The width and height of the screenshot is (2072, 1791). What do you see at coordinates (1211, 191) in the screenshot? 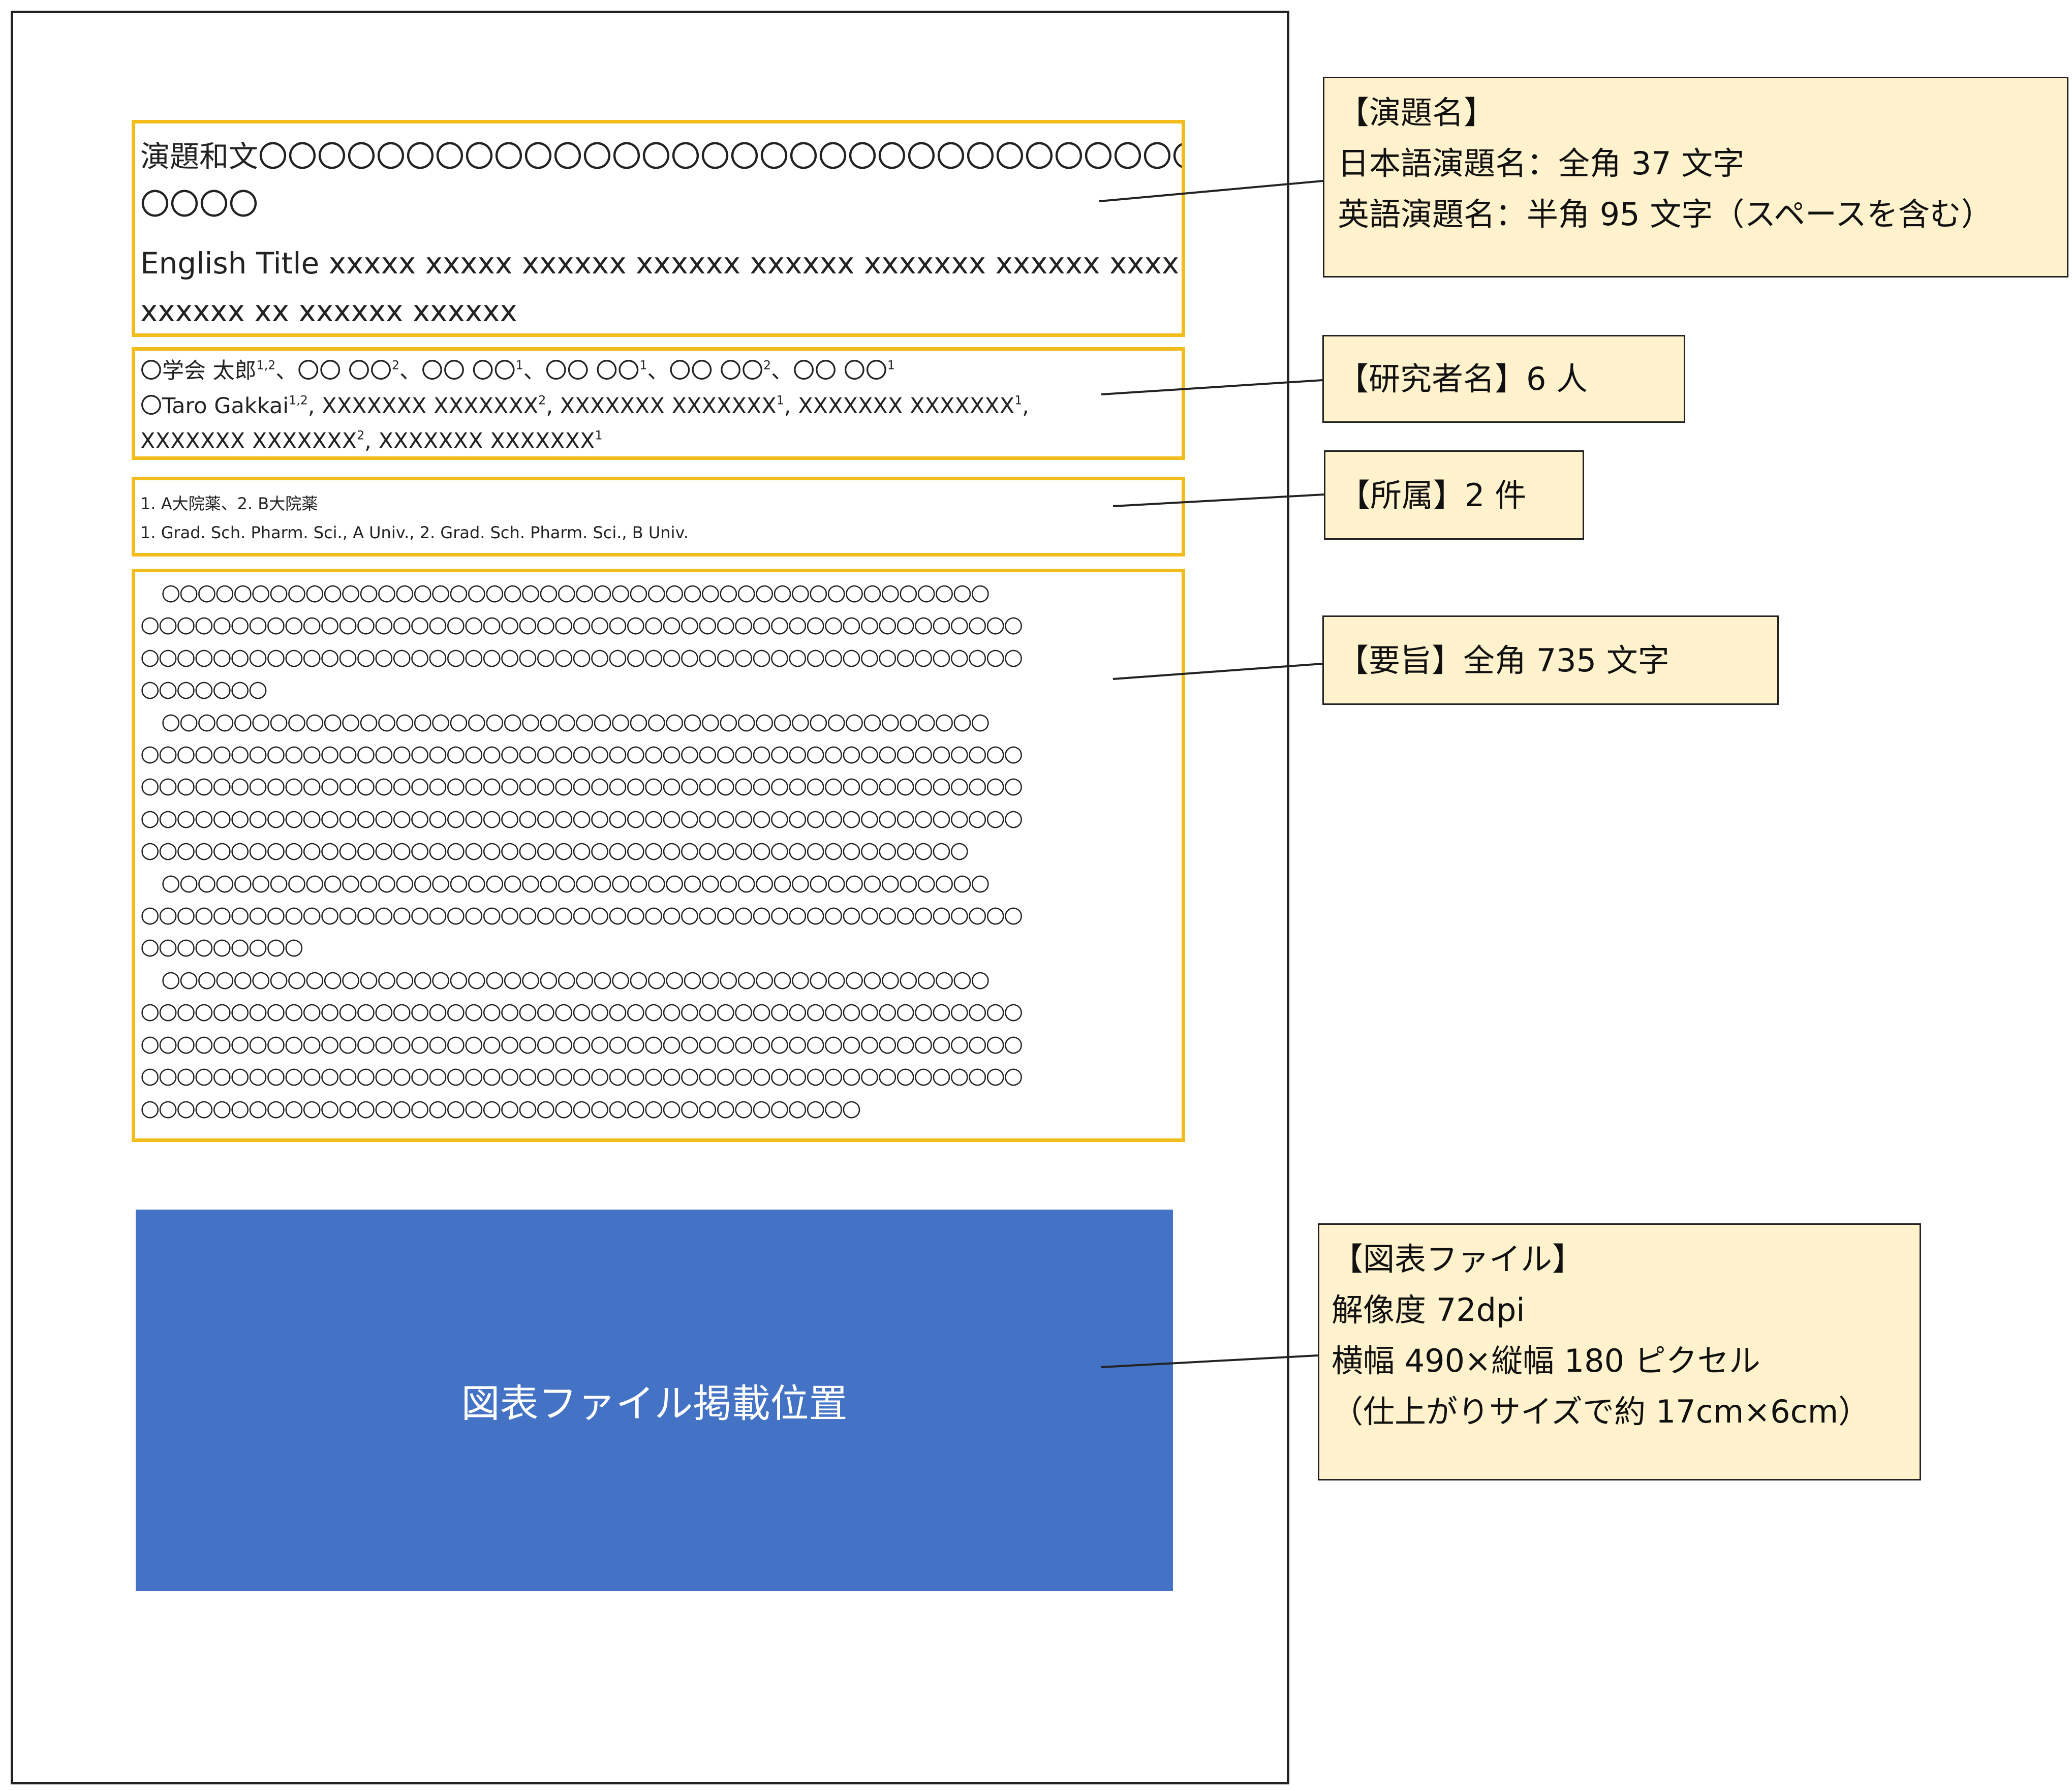
I see `leader-title` at bounding box center [1211, 191].